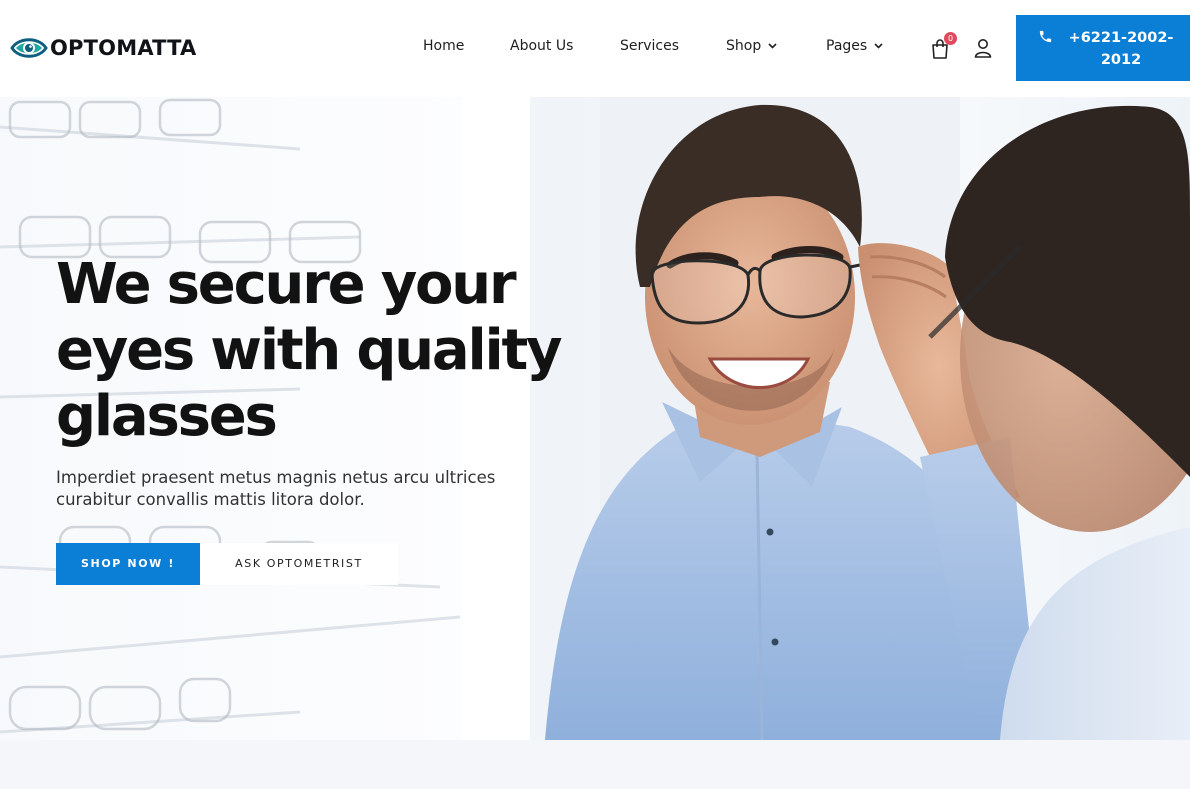  I want to click on account-button, so click(983, 48).